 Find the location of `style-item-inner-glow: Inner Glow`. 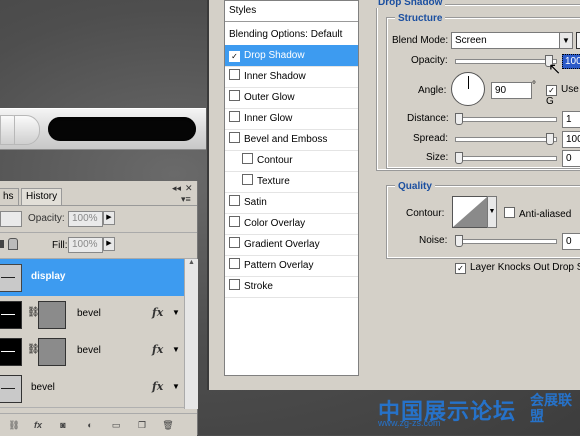

style-item-inner-glow: Inner Glow is located at coordinates (291, 119).